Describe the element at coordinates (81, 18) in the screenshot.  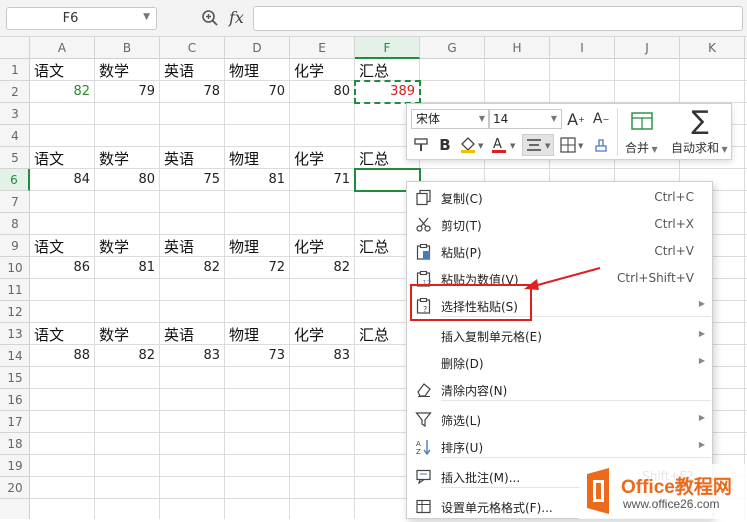
I see `name-box: F6 ▼` at that location.